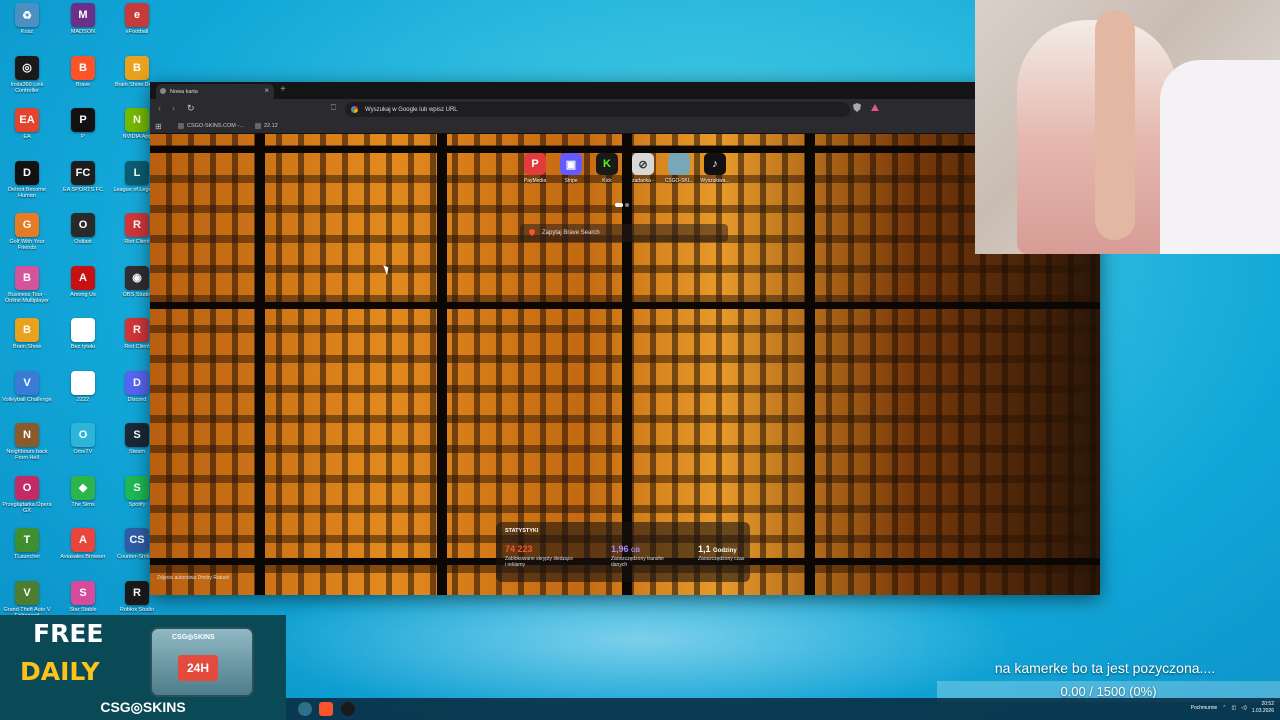 This screenshot has width=1280, height=720. Describe the element at coordinates (193, 578) in the screenshot. I see `photo-credit: Zdjęcie autorstwa Dmitry Ratush` at that location.